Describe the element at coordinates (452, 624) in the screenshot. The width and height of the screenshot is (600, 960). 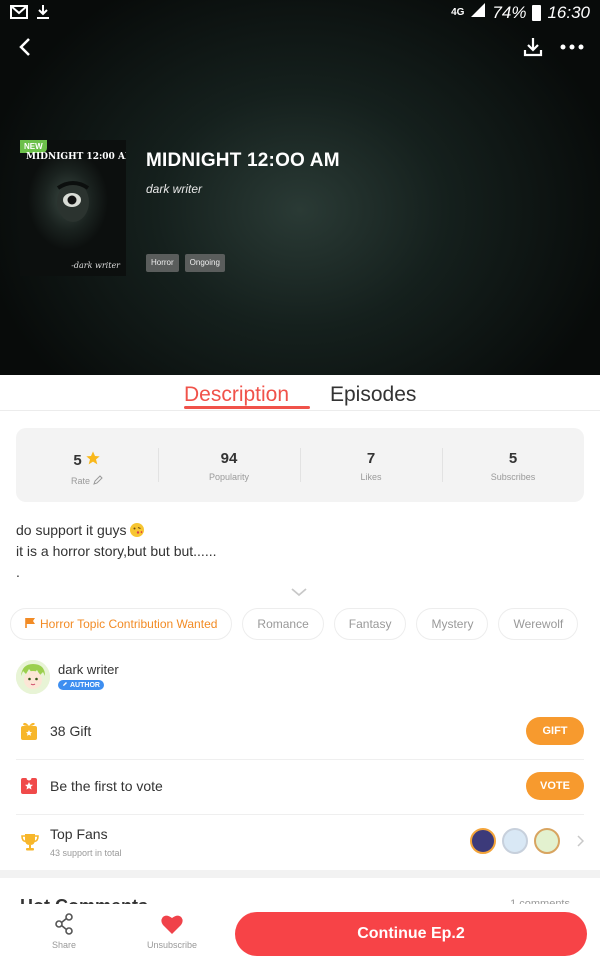
I see `topic-mystery: Mystery` at that location.